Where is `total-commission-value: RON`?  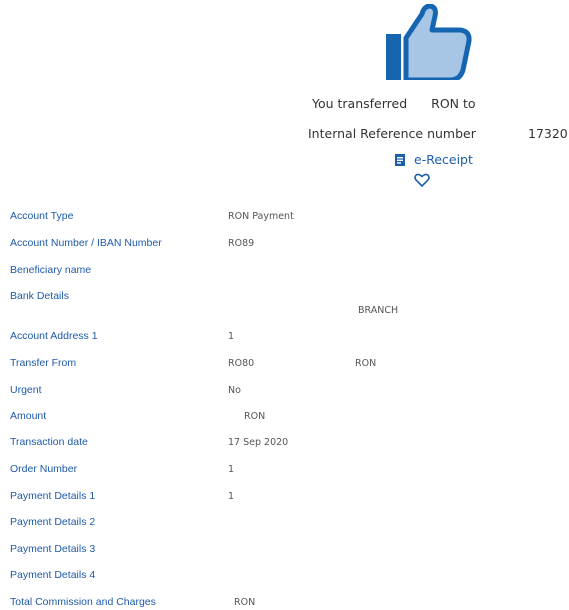 total-commission-value: RON is located at coordinates (245, 602).